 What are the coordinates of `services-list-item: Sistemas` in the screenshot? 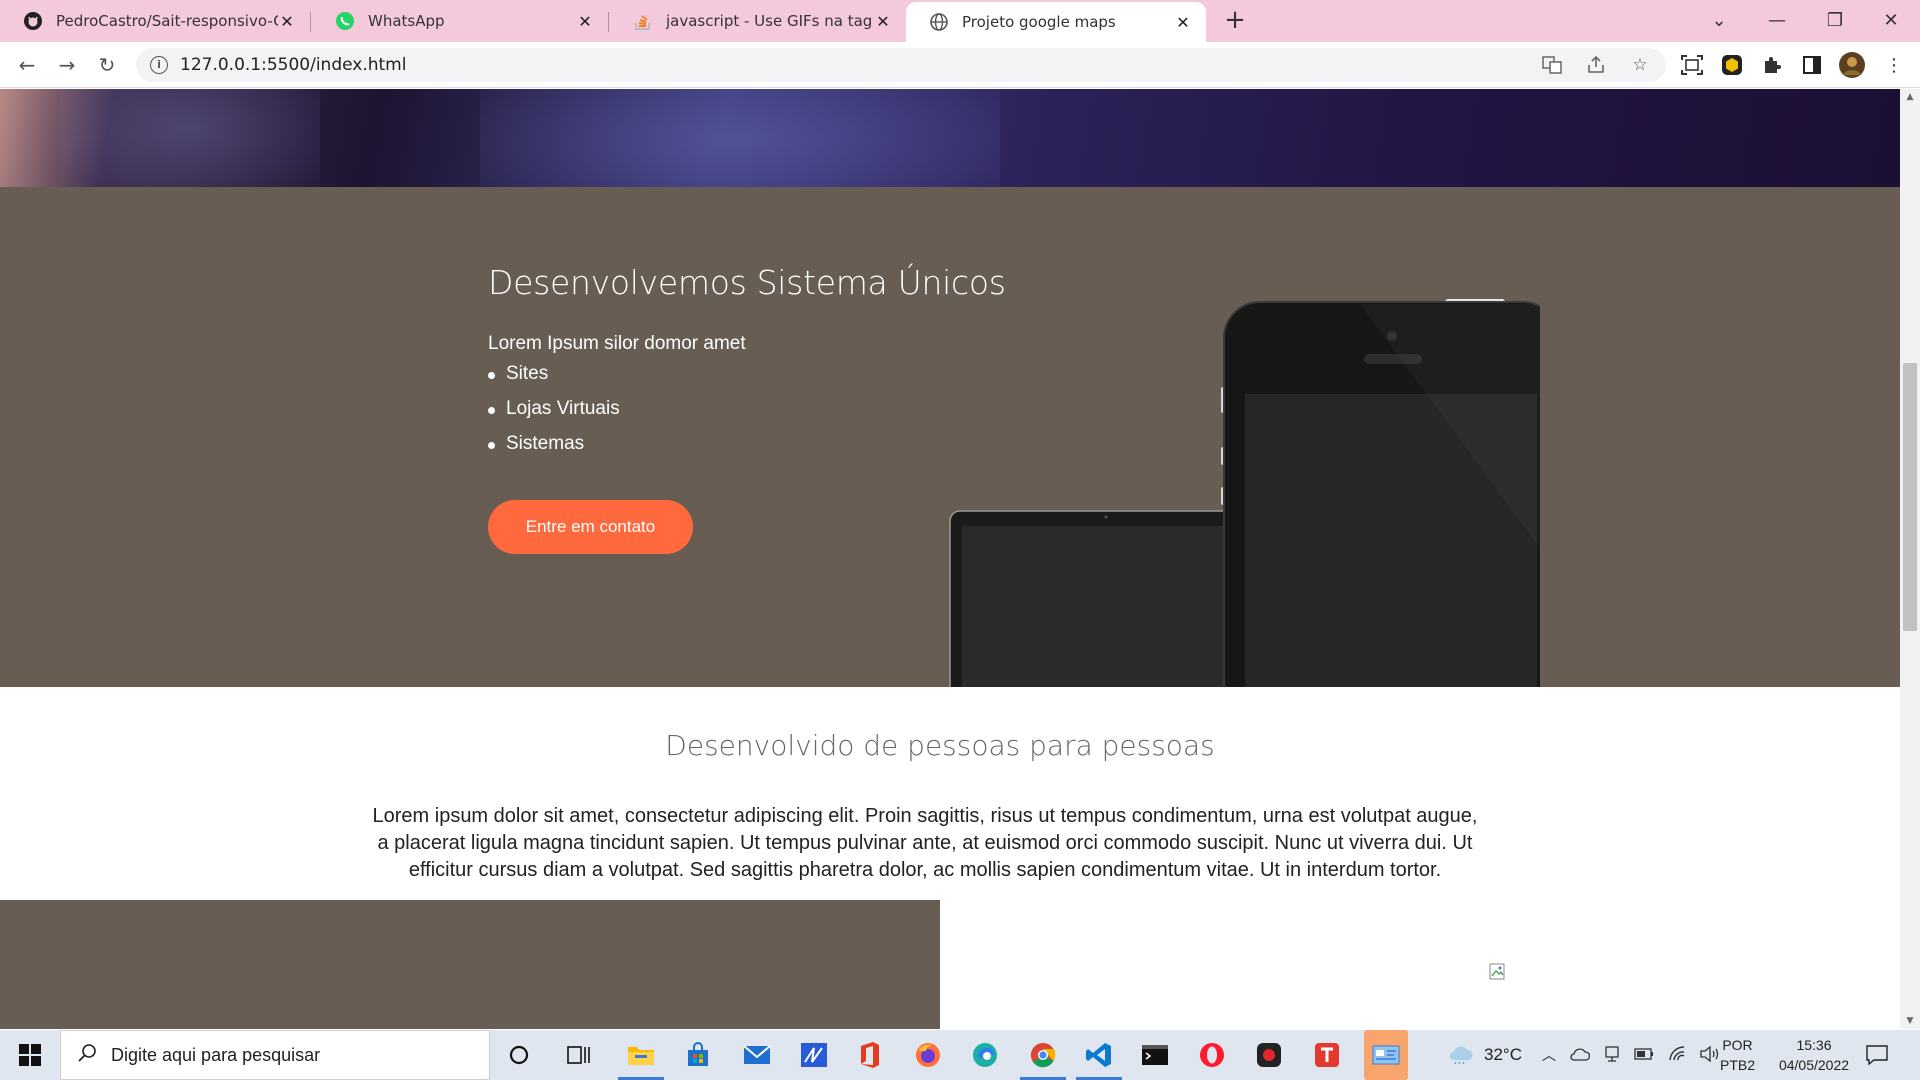 It's located at (554, 450).